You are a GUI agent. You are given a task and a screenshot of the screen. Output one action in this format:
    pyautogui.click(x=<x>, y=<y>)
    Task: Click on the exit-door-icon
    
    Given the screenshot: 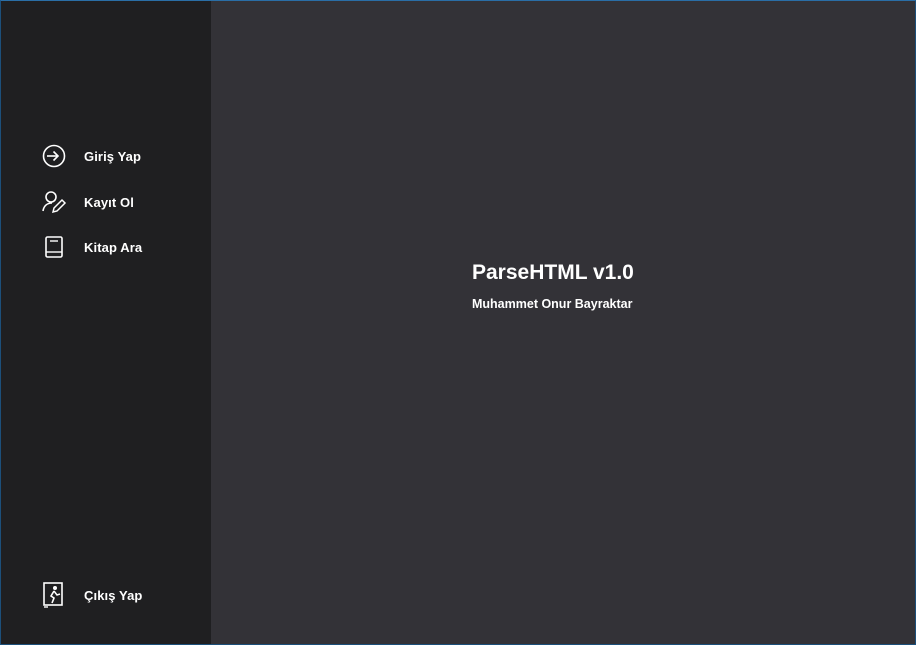 What is the action you would take?
    pyautogui.click(x=54, y=595)
    